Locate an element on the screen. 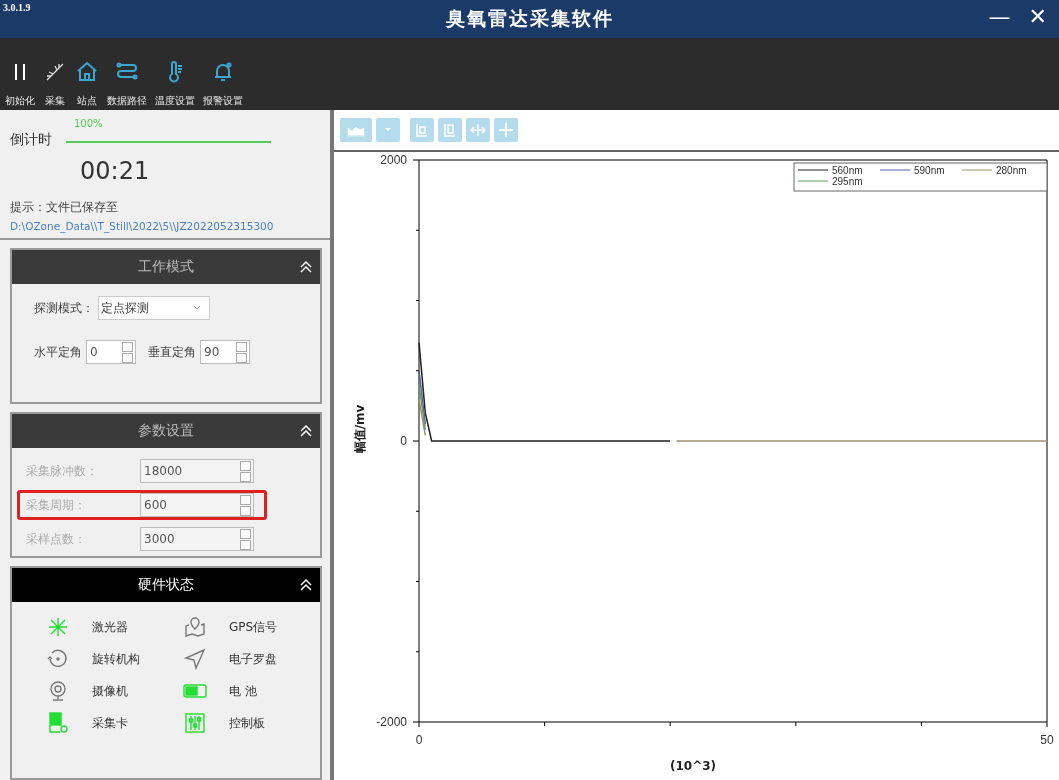  crosshair-button is located at coordinates (506, 130).